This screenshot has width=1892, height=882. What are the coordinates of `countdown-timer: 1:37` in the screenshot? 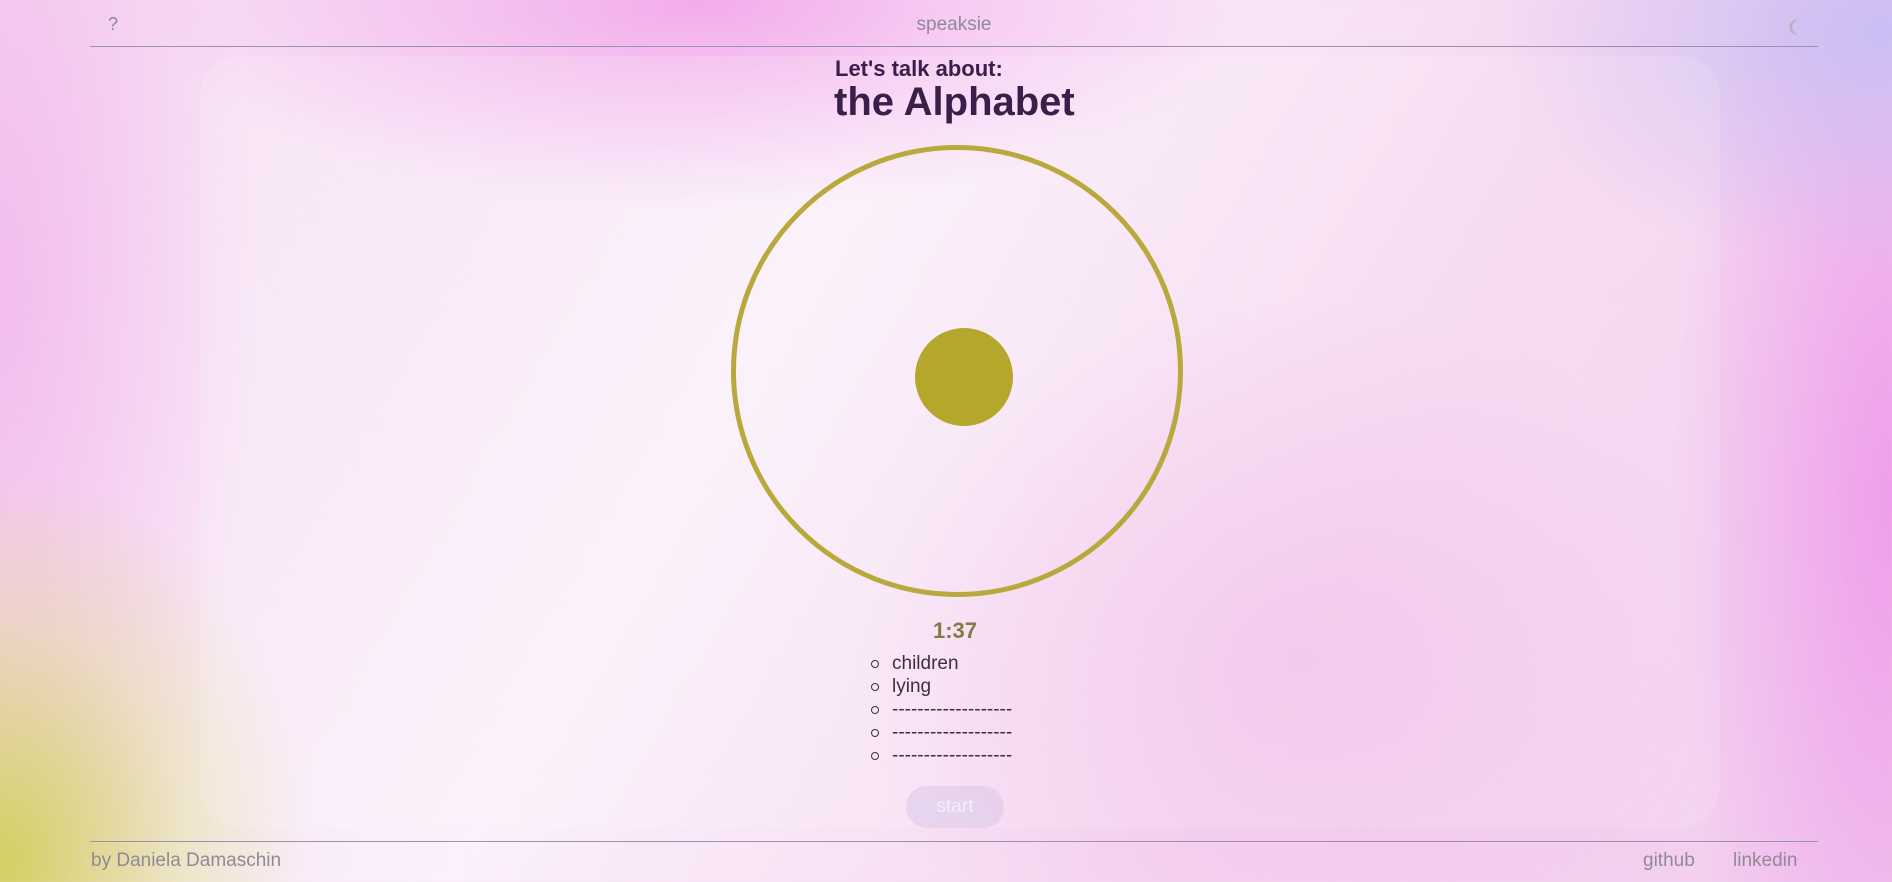 It's located at (955, 630).